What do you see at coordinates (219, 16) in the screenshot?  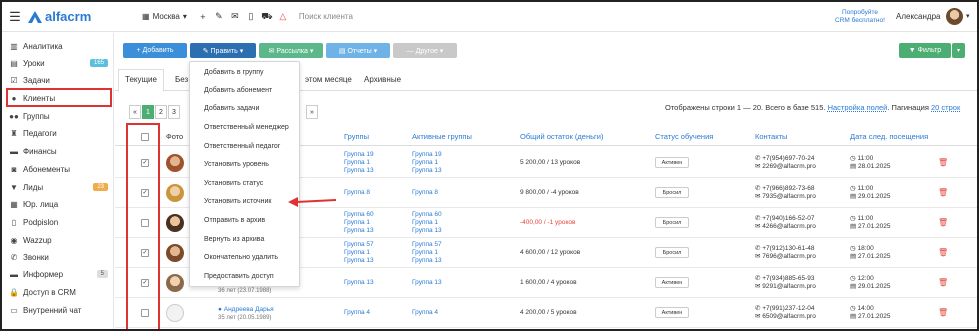 I see `wrench-icon: ✎` at bounding box center [219, 16].